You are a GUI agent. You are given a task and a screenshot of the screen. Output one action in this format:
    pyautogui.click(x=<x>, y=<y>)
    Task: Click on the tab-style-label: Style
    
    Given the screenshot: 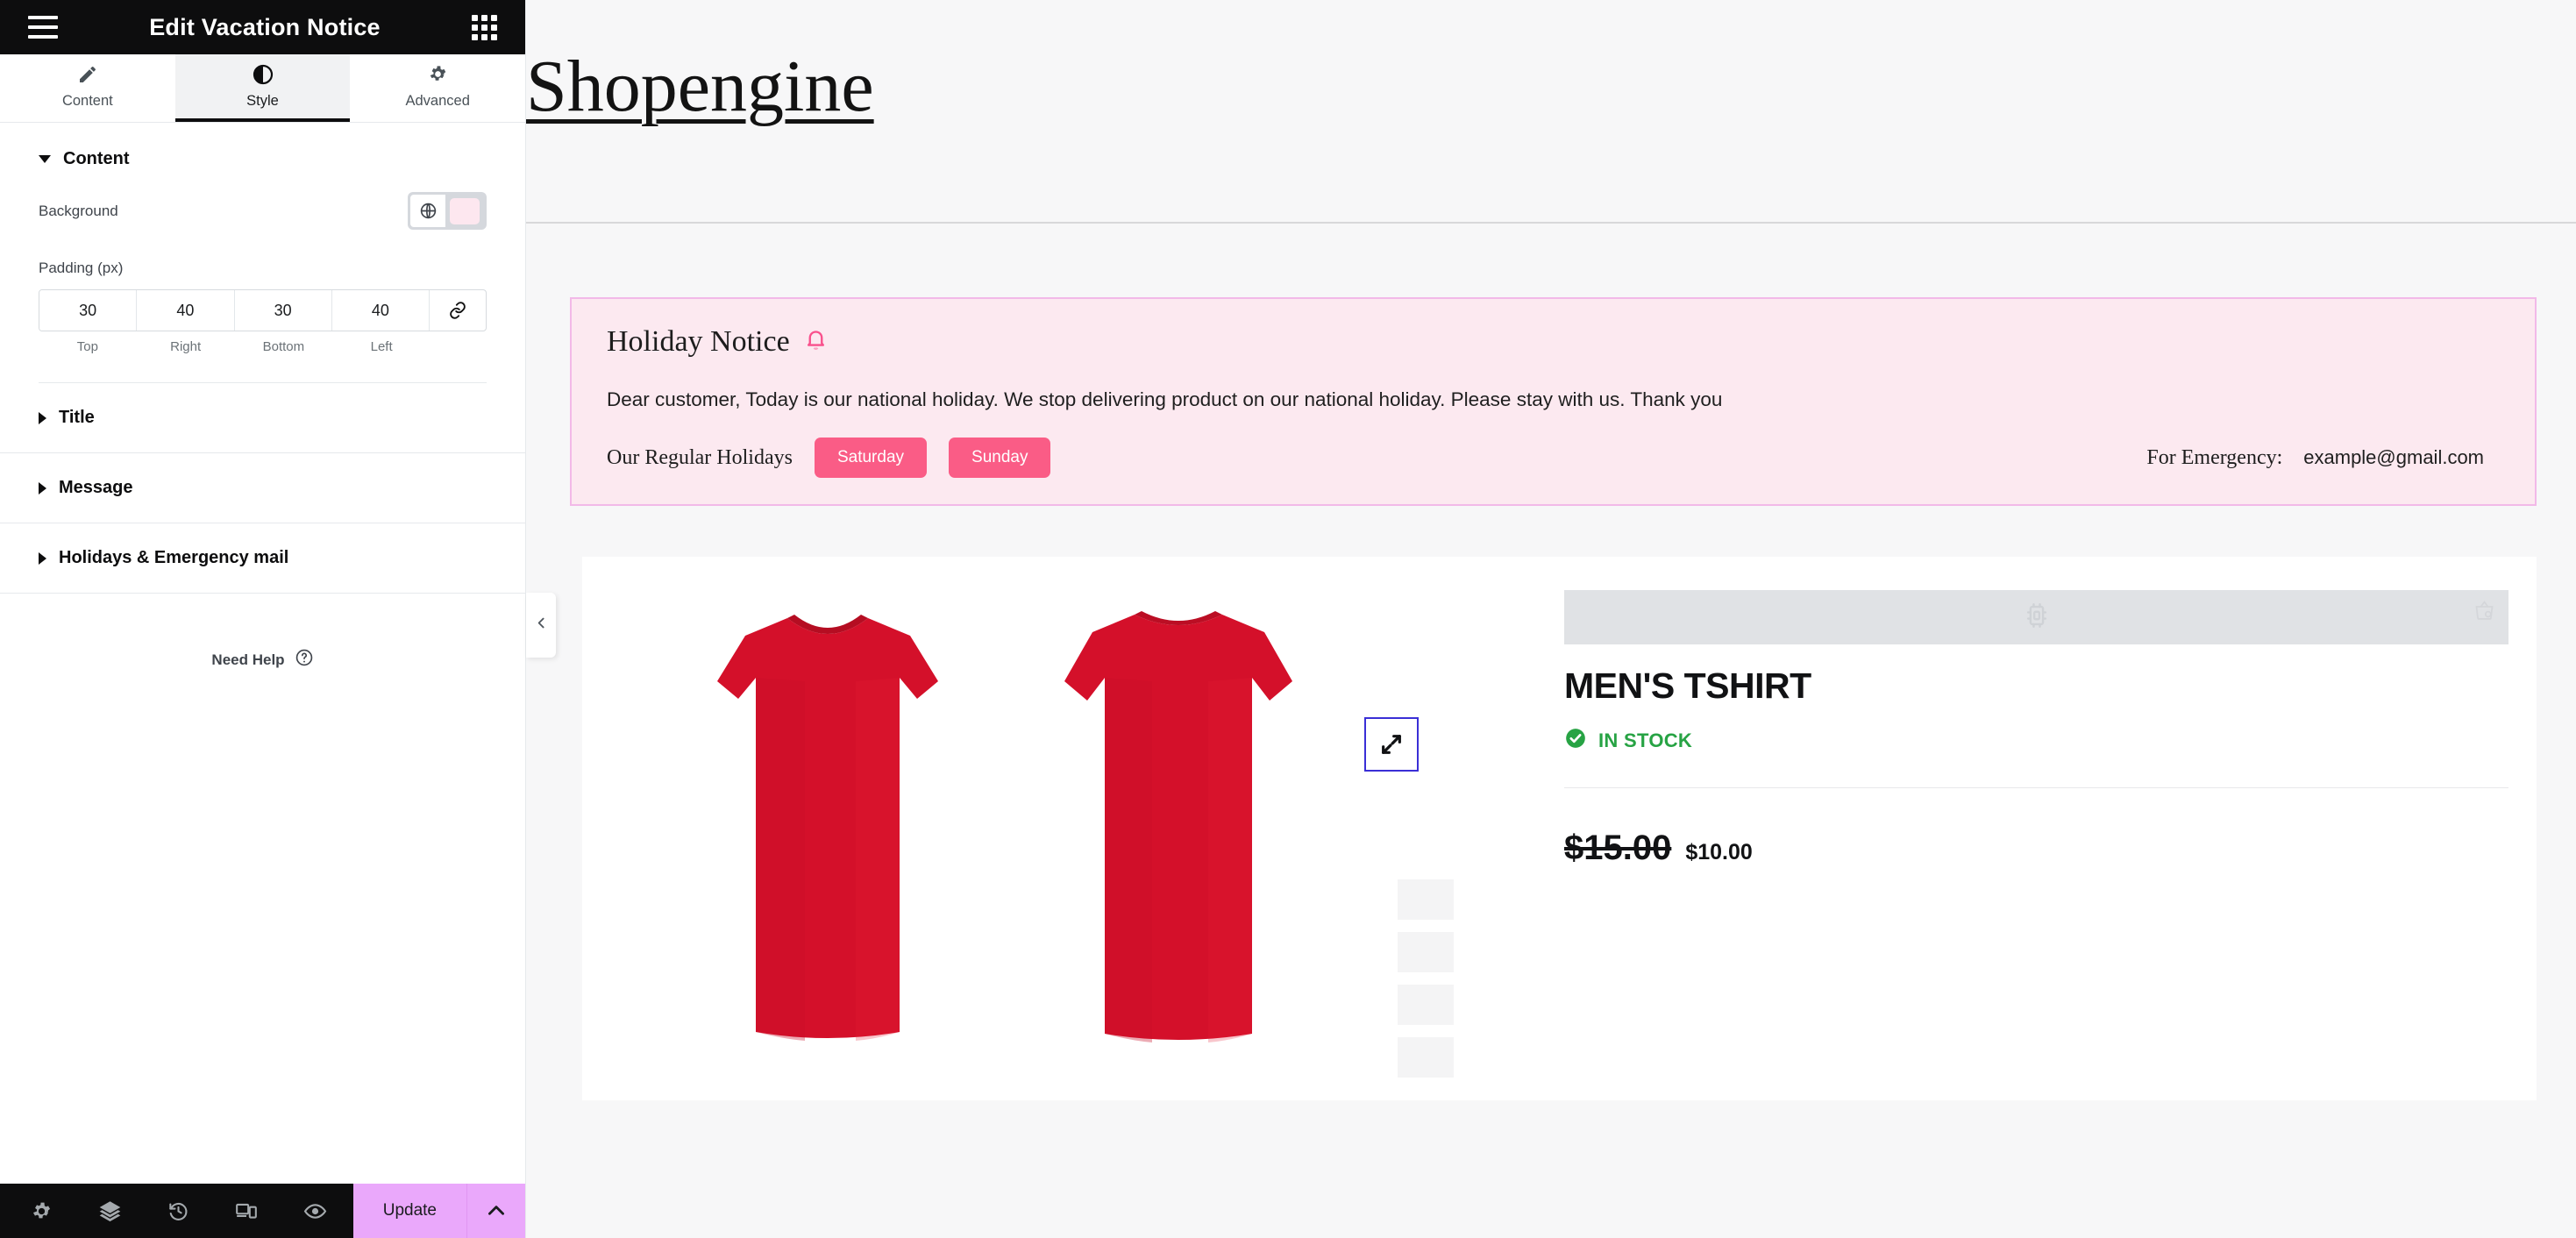 What is the action you would take?
    pyautogui.click(x=262, y=100)
    